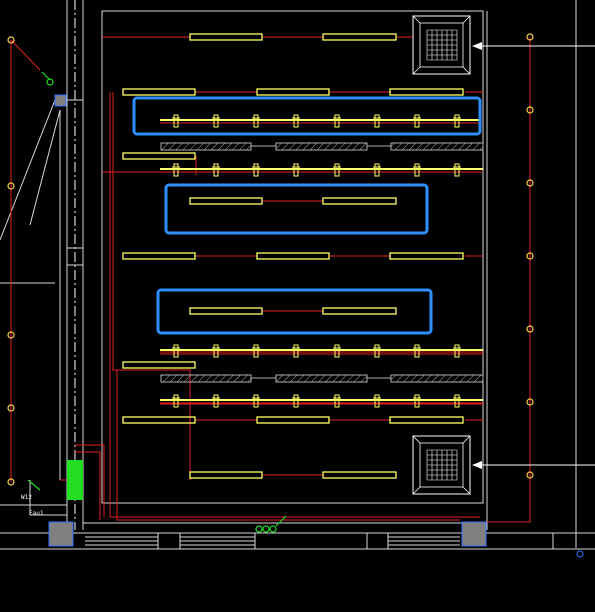 This screenshot has height=612, width=595. I want to click on ac-unit-top, so click(503, 45).